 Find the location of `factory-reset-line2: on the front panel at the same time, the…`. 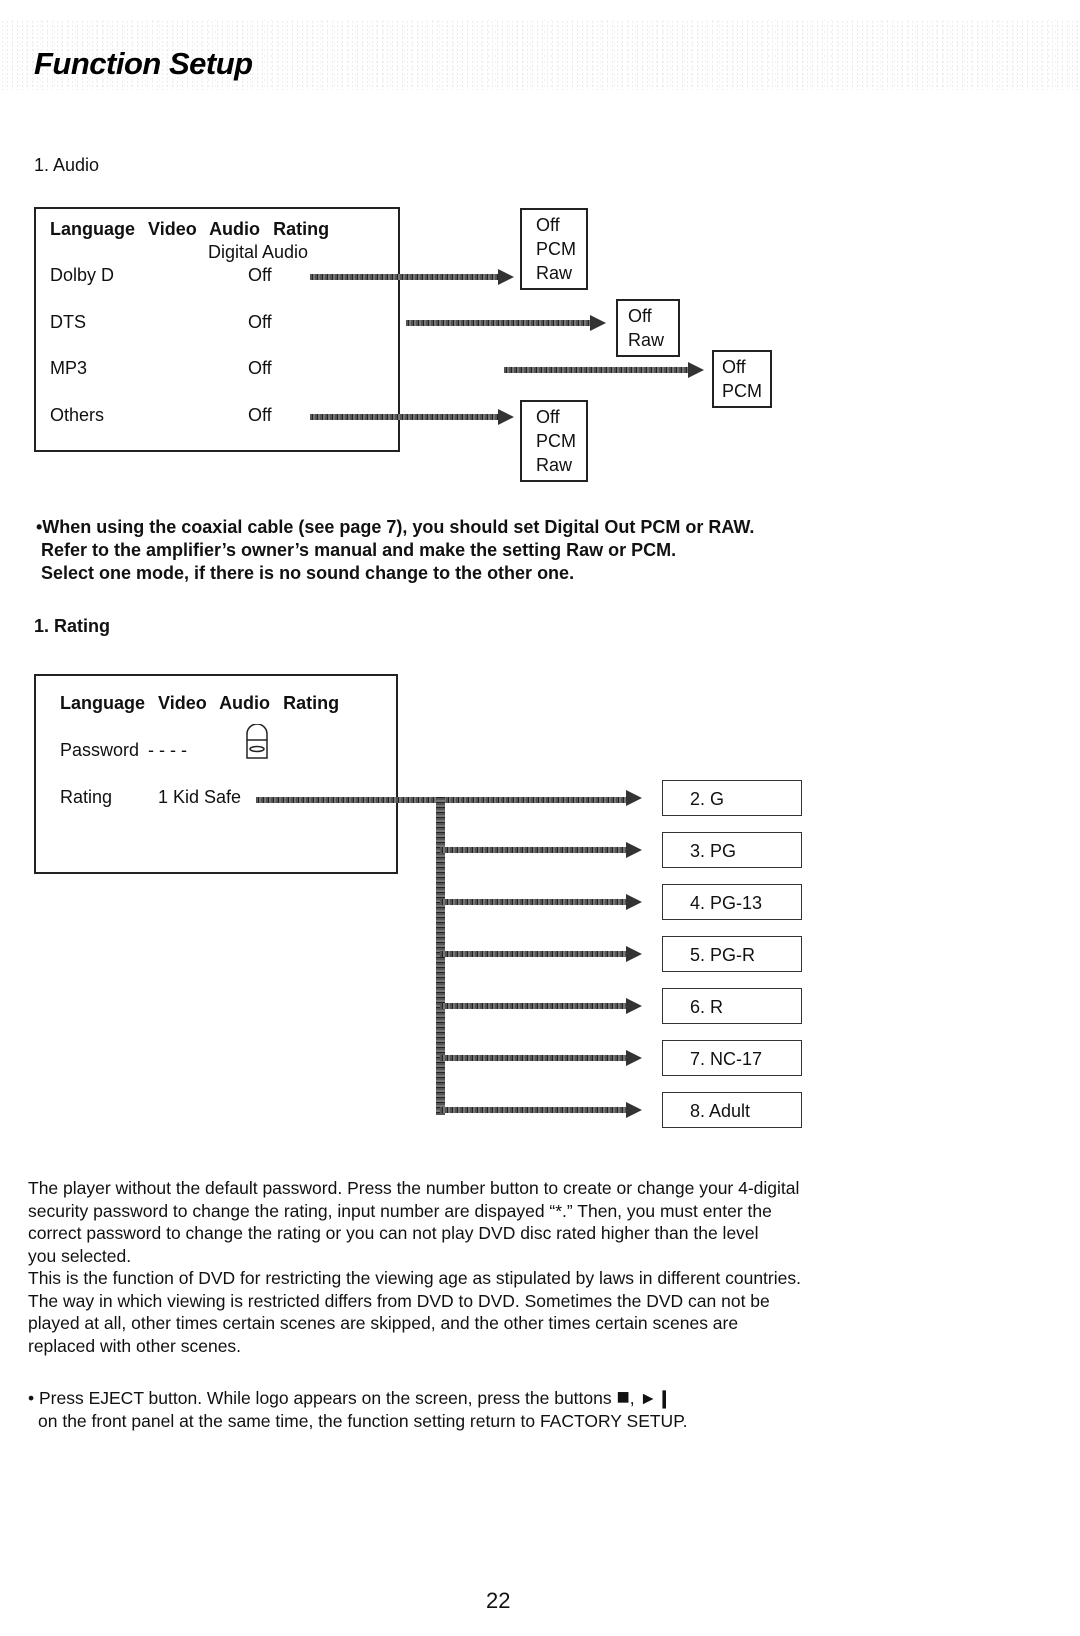

factory-reset-line2: on the front panel at the same time, the… is located at coordinates (363, 1420).